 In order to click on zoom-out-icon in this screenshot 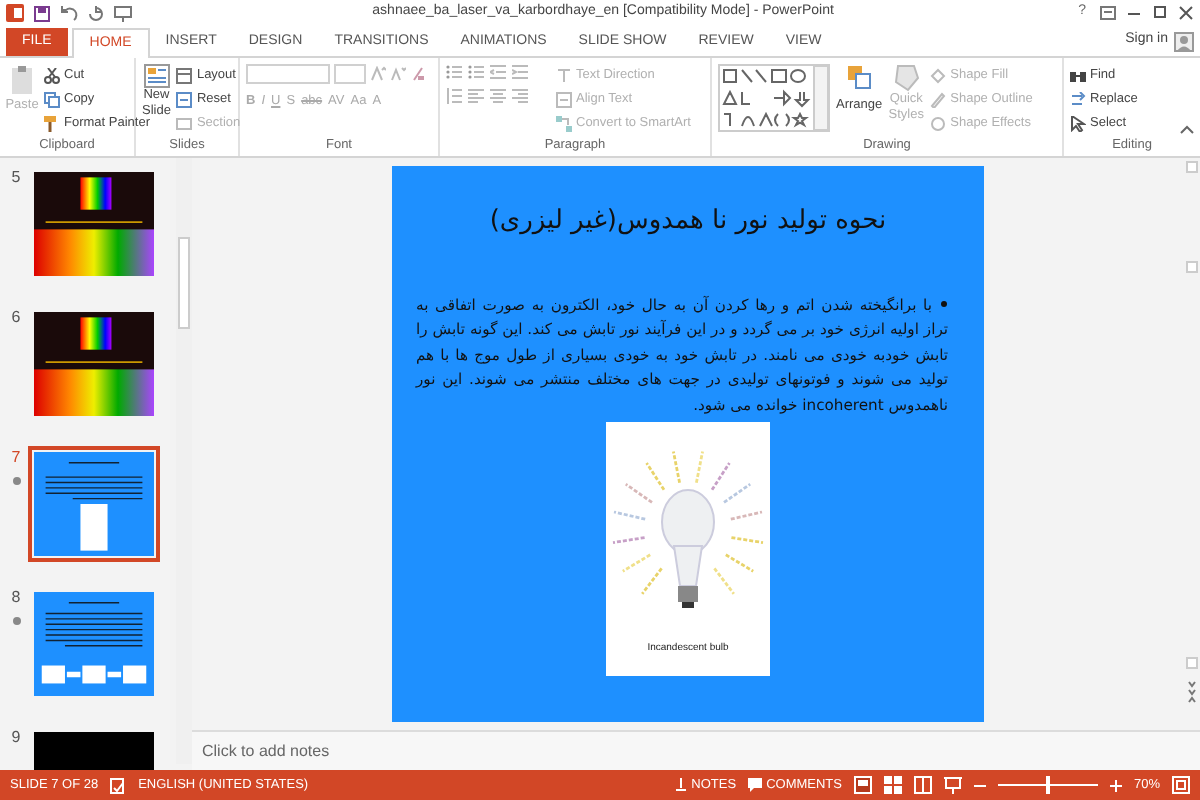, I will do `click(979, 785)`.